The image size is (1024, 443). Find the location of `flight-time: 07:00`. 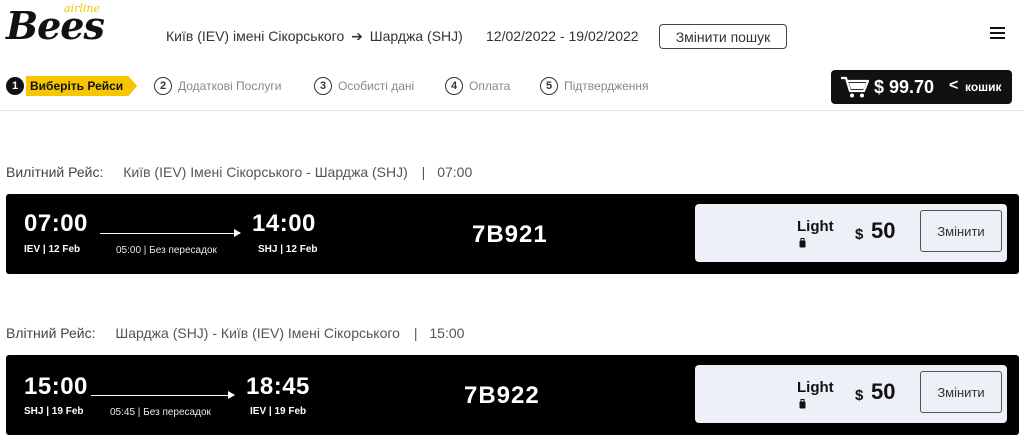

flight-time: 07:00 is located at coordinates (455, 172).